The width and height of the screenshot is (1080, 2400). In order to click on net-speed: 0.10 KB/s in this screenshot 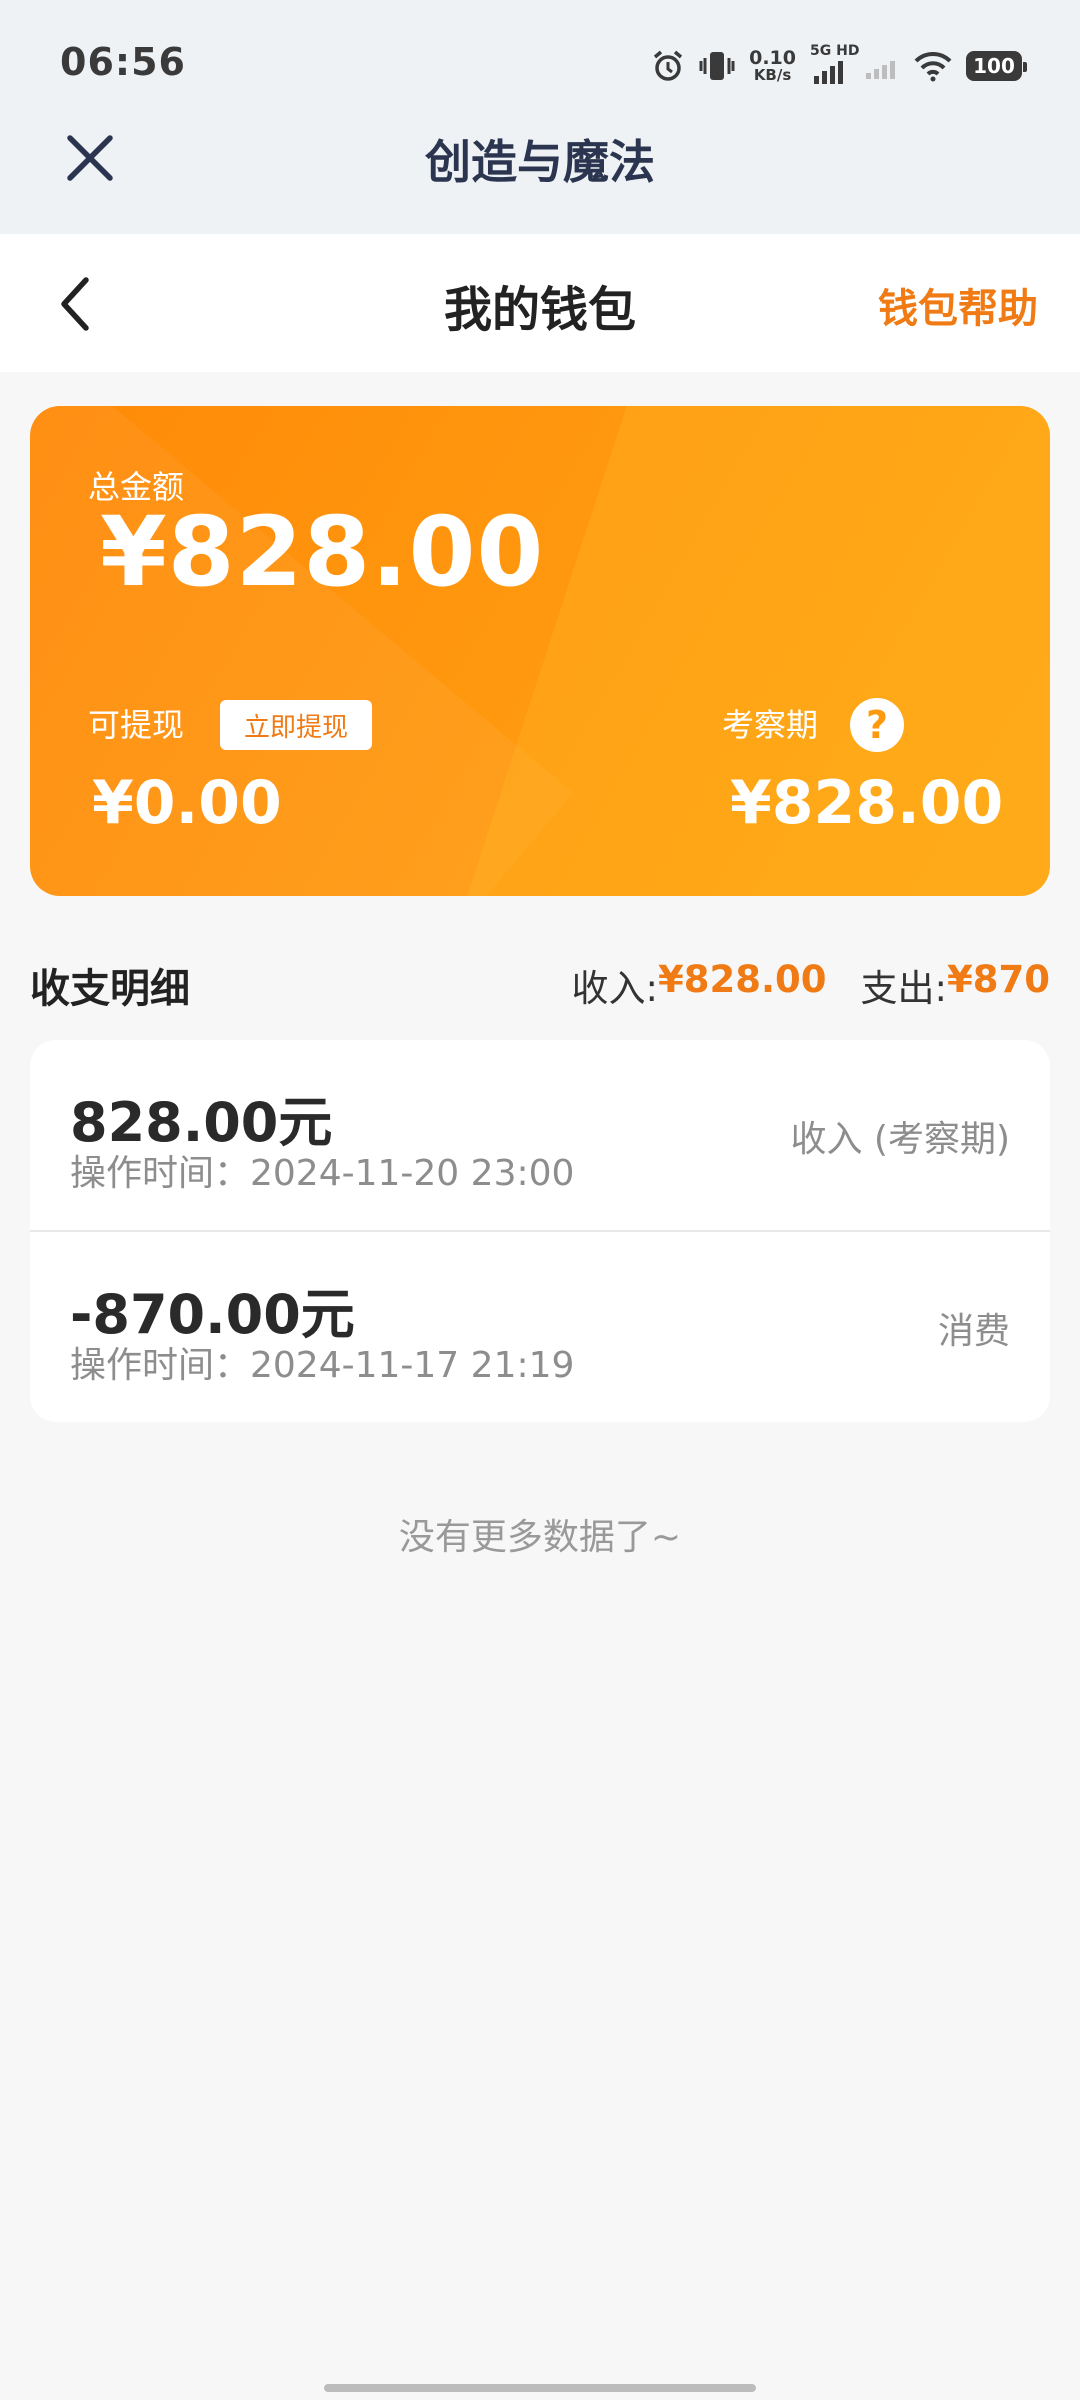, I will do `click(772, 66)`.